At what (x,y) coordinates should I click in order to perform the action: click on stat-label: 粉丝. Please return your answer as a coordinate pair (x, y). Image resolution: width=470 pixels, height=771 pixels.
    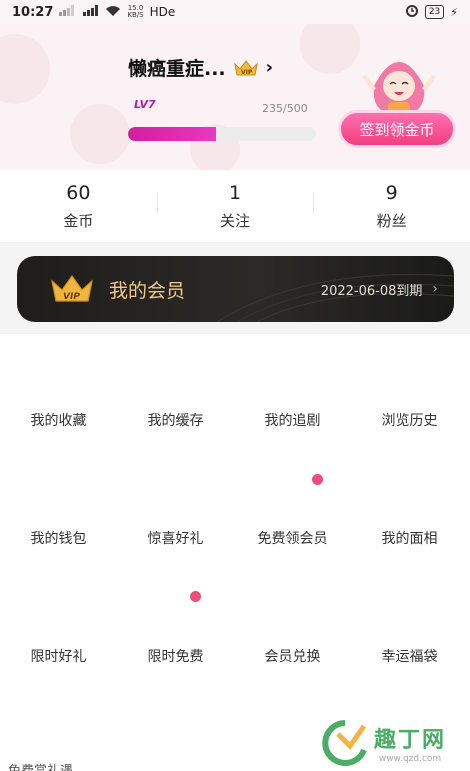
    Looking at the image, I should click on (391, 220).